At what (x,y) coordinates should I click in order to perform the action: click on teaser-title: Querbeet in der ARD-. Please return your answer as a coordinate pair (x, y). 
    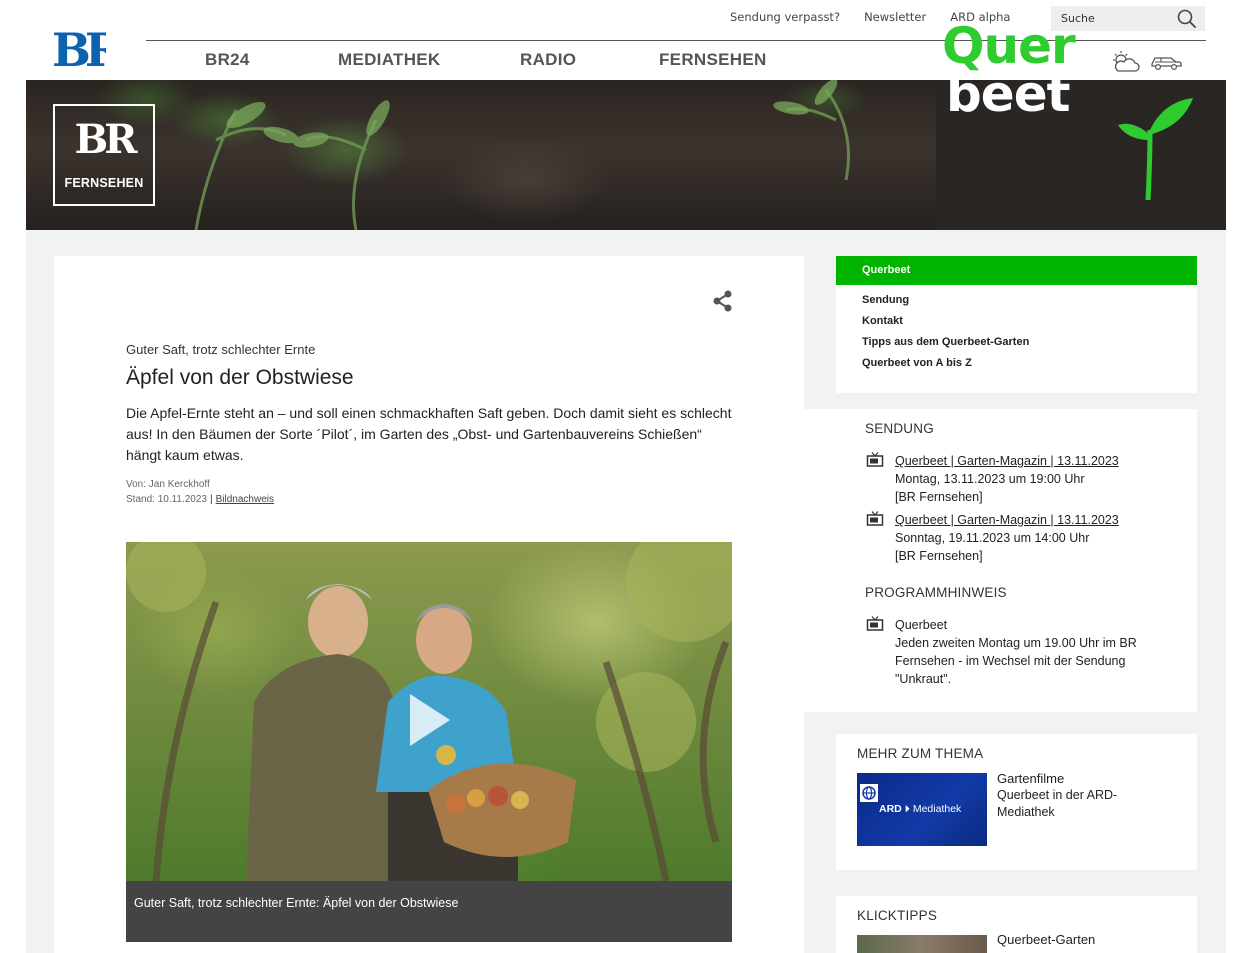
    Looking at the image, I should click on (1057, 795).